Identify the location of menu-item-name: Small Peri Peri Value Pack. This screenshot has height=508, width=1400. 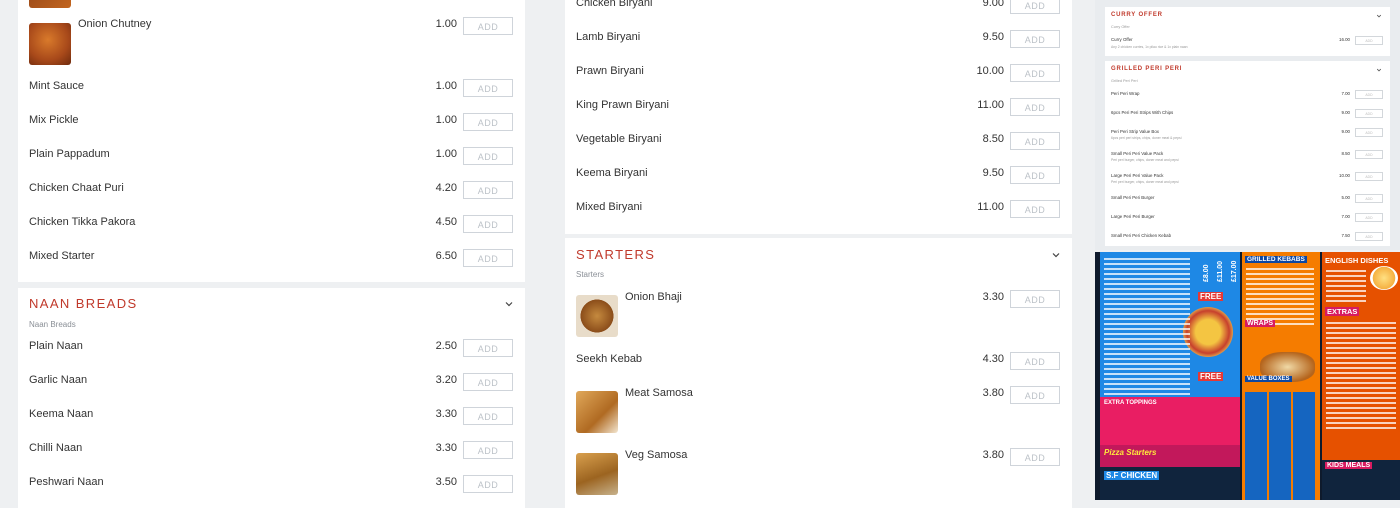
(1137, 153).